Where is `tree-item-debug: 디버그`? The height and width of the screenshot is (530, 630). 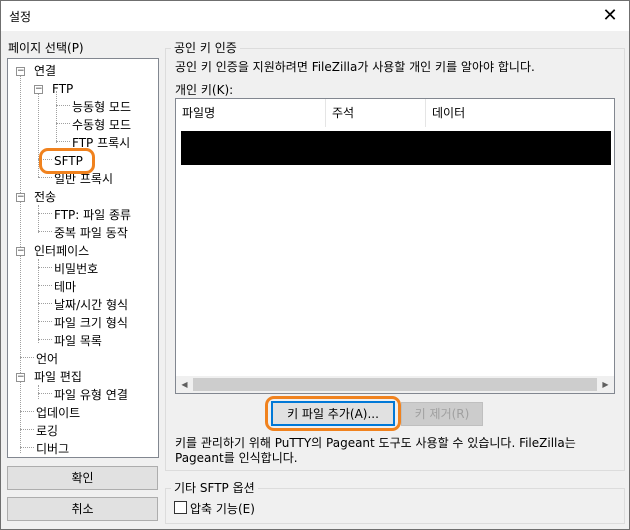 tree-item-debug: 디버그 is located at coordinates (52, 448).